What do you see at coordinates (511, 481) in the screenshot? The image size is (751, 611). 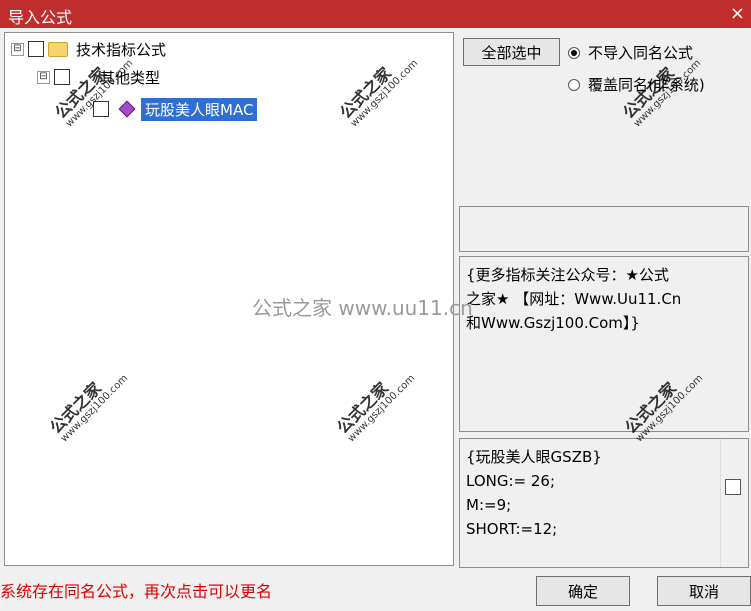 I see `code-line: LONG:= 26;` at bounding box center [511, 481].